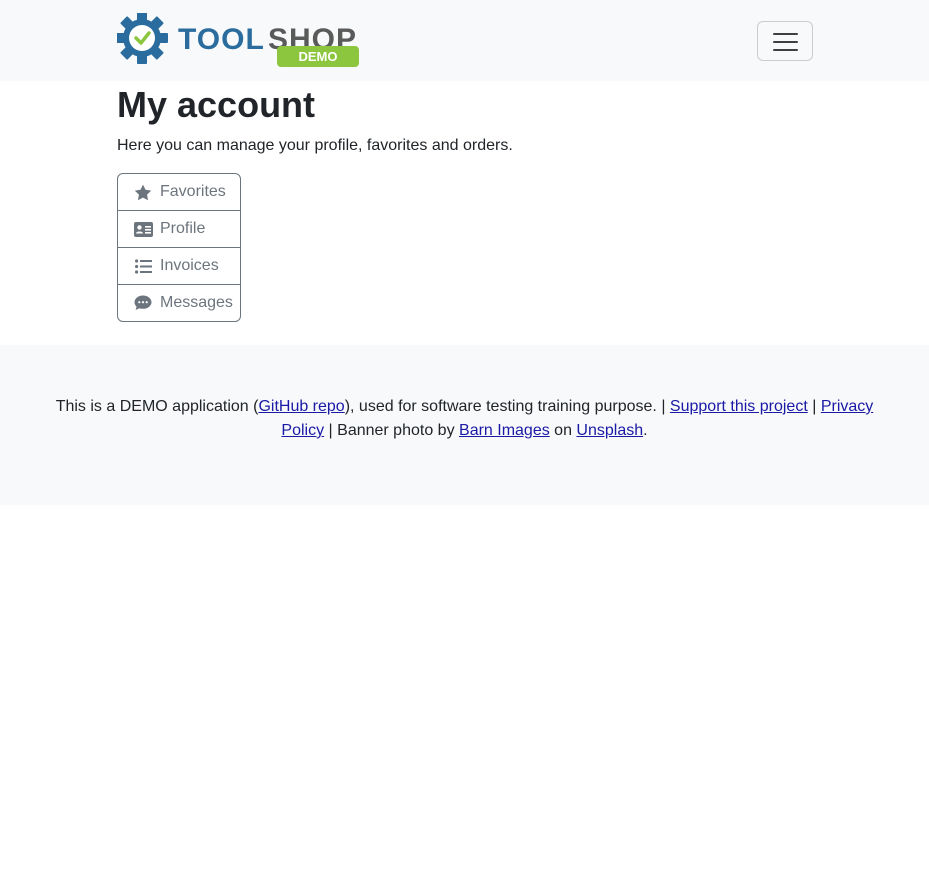 The image size is (929, 873). Describe the element at coordinates (504, 430) in the screenshot. I see `barn-images-link: Barn Images` at that location.